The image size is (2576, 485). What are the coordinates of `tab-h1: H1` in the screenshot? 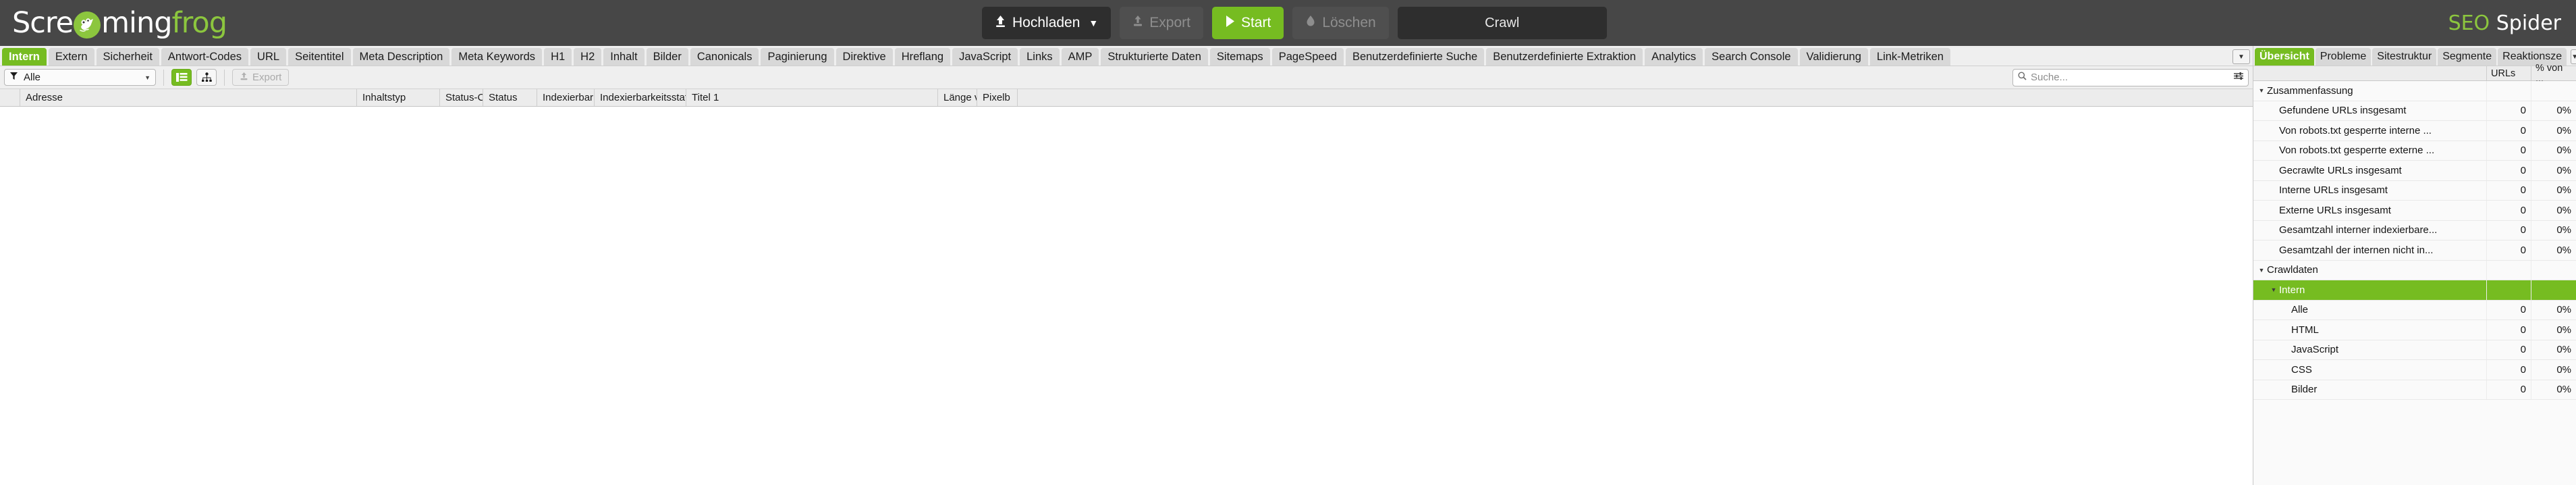 It's located at (558, 57).